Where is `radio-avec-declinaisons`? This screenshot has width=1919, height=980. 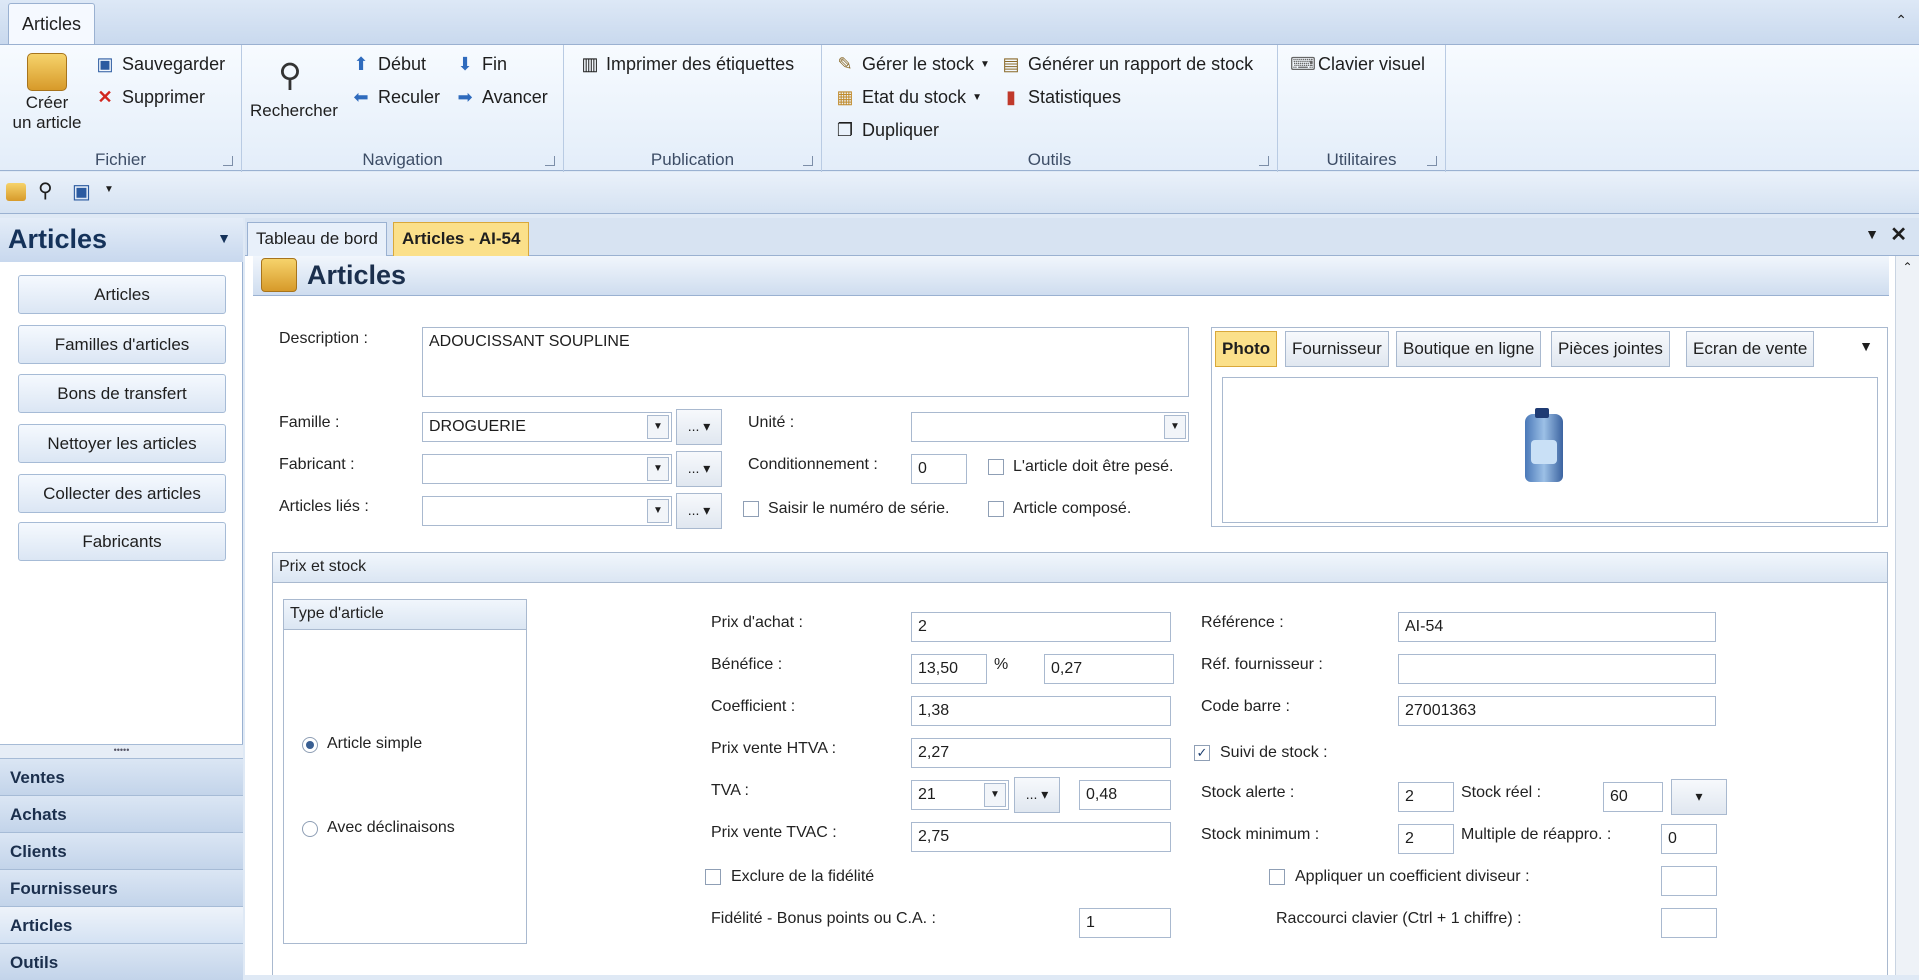
radio-avec-declinaisons is located at coordinates (310, 829).